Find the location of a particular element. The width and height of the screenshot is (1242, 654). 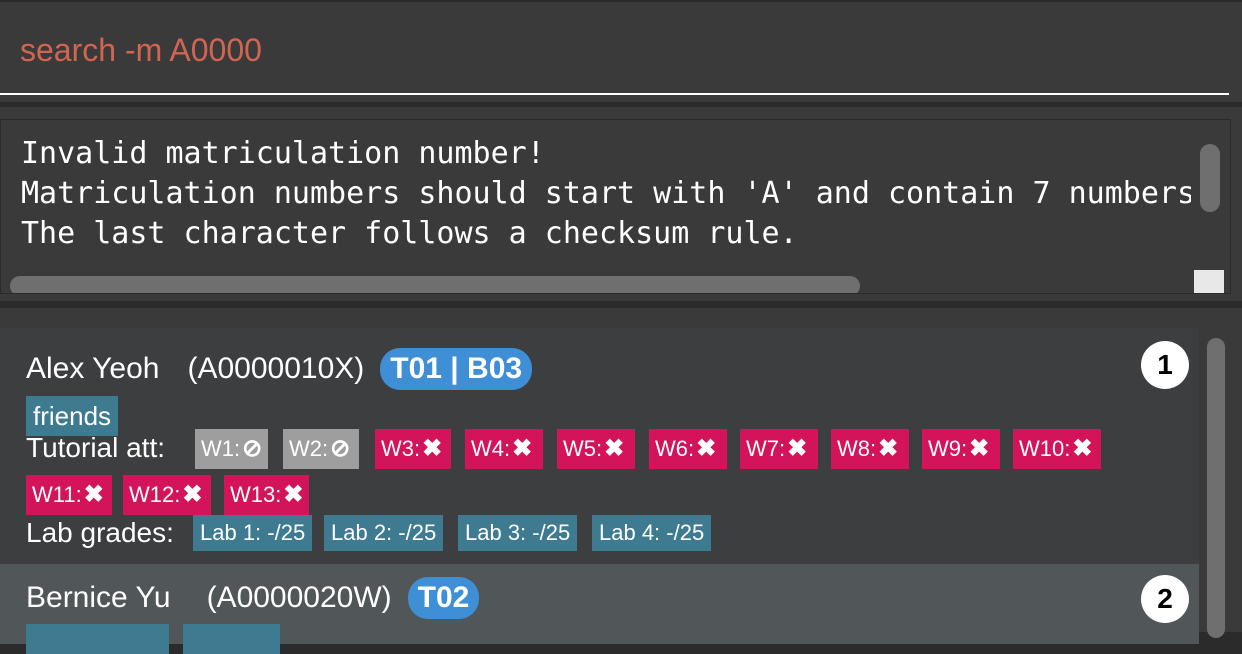

attendance-week: W11: is located at coordinates (57, 494).